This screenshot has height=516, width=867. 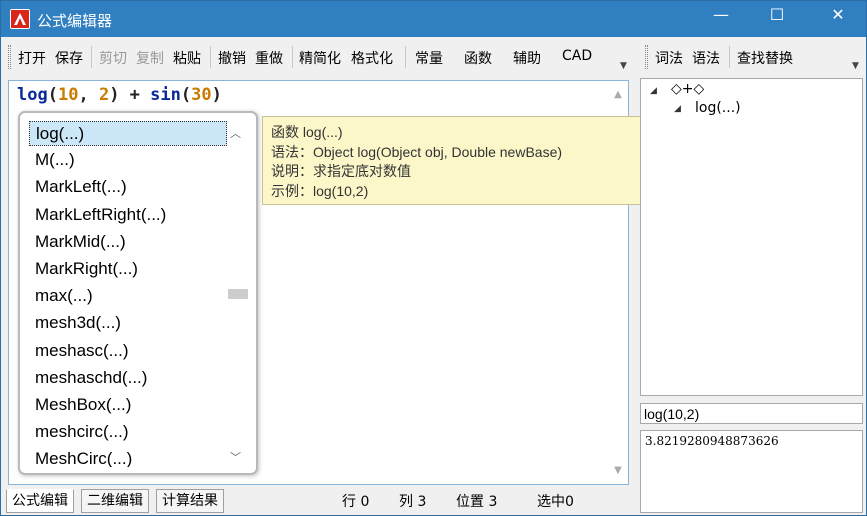 I want to click on undo-button: 撤销, so click(x=232, y=58).